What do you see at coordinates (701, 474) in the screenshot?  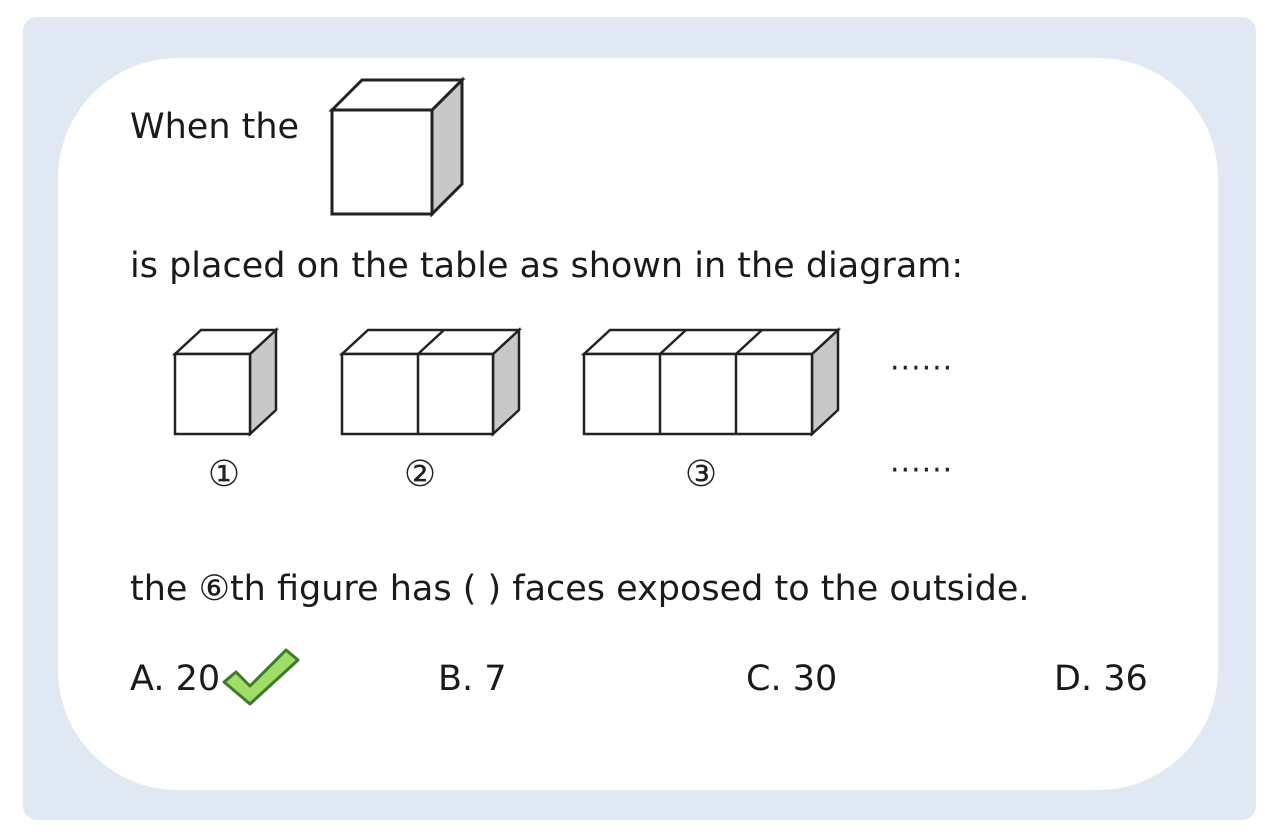 I see `figure-3-label: ③` at bounding box center [701, 474].